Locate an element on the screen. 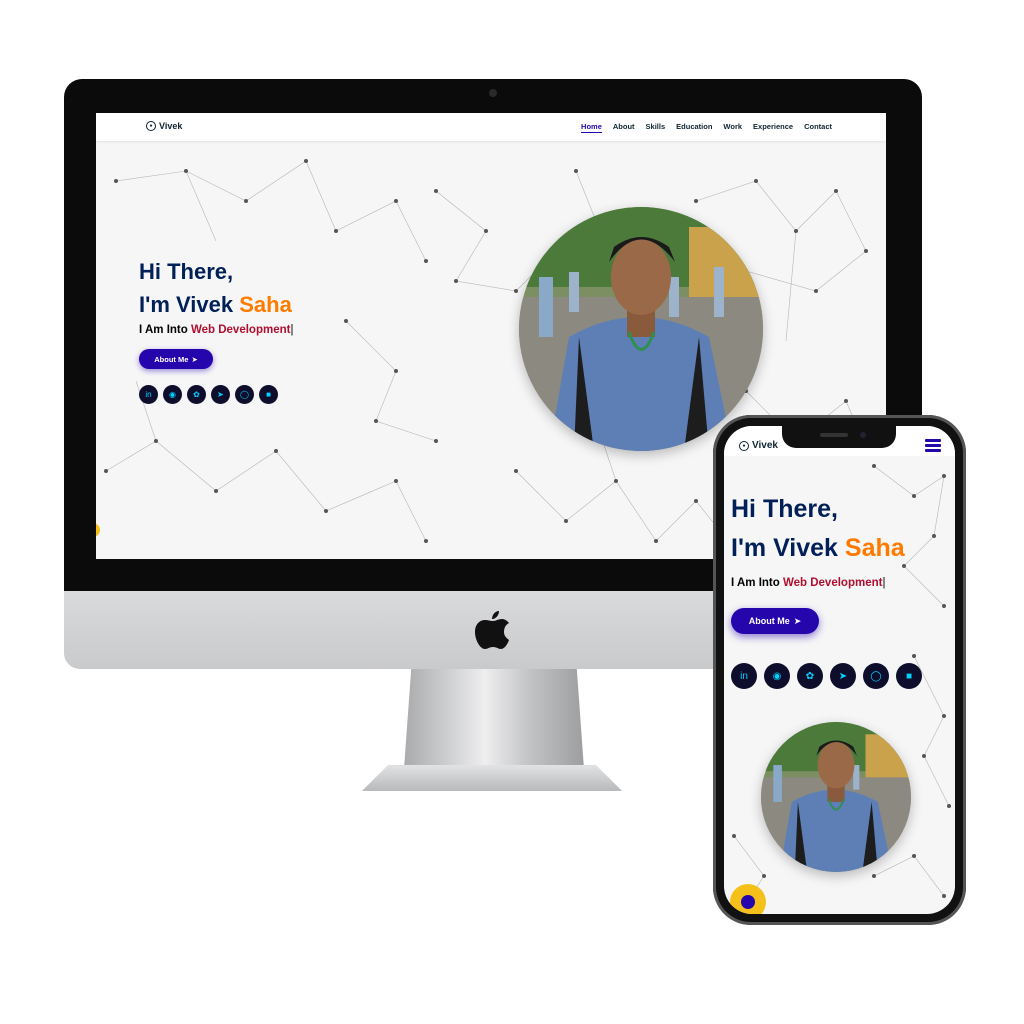 The width and height of the screenshot is (1024, 1024). apple-logo-icon is located at coordinates (492, 630).